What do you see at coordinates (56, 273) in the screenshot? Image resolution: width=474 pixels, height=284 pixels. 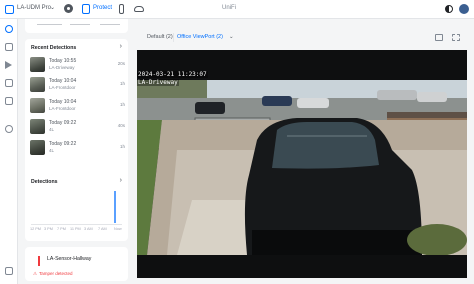 I see `sensor-status: Tamper detected` at bounding box center [56, 273].